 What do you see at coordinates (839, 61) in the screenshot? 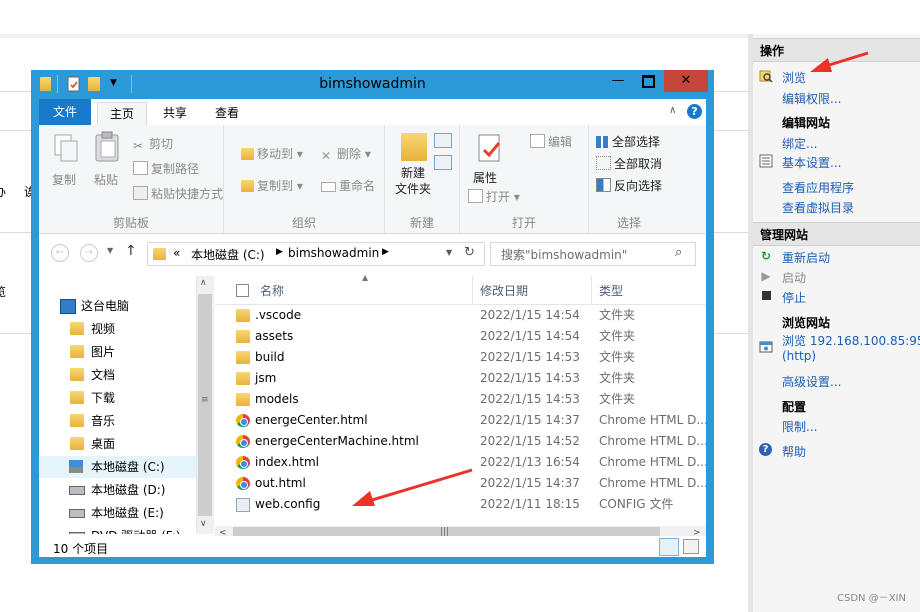
I see `arrow-to-browse` at bounding box center [839, 61].